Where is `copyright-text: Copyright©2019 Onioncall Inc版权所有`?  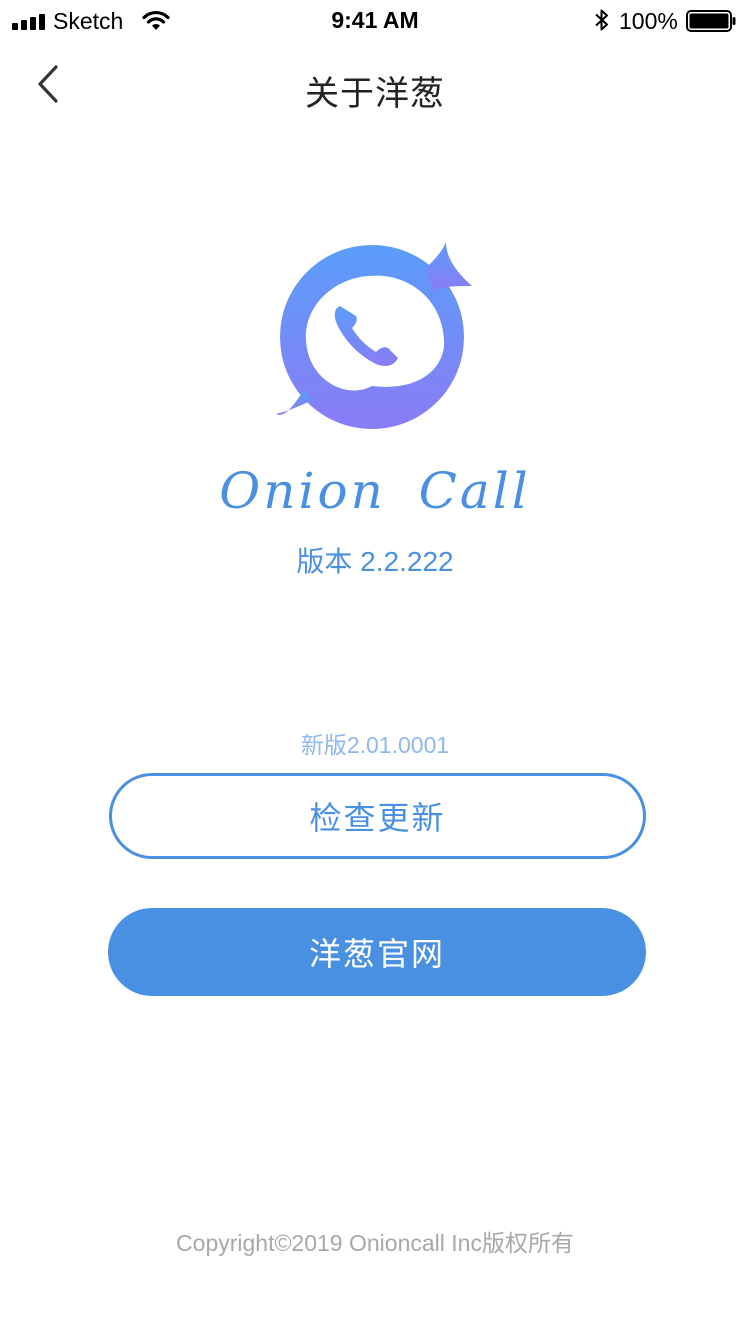 copyright-text: Copyright©2019 Onioncall Inc版权所有 is located at coordinates (375, 1243).